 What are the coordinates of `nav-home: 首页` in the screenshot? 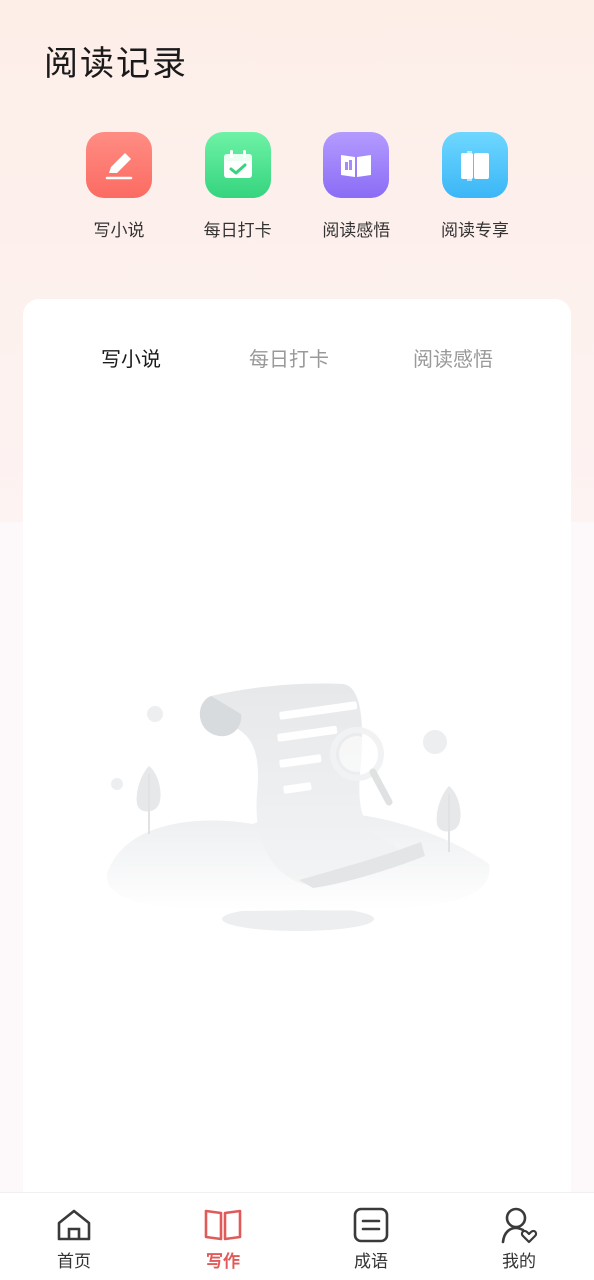 It's located at (74, 1238).